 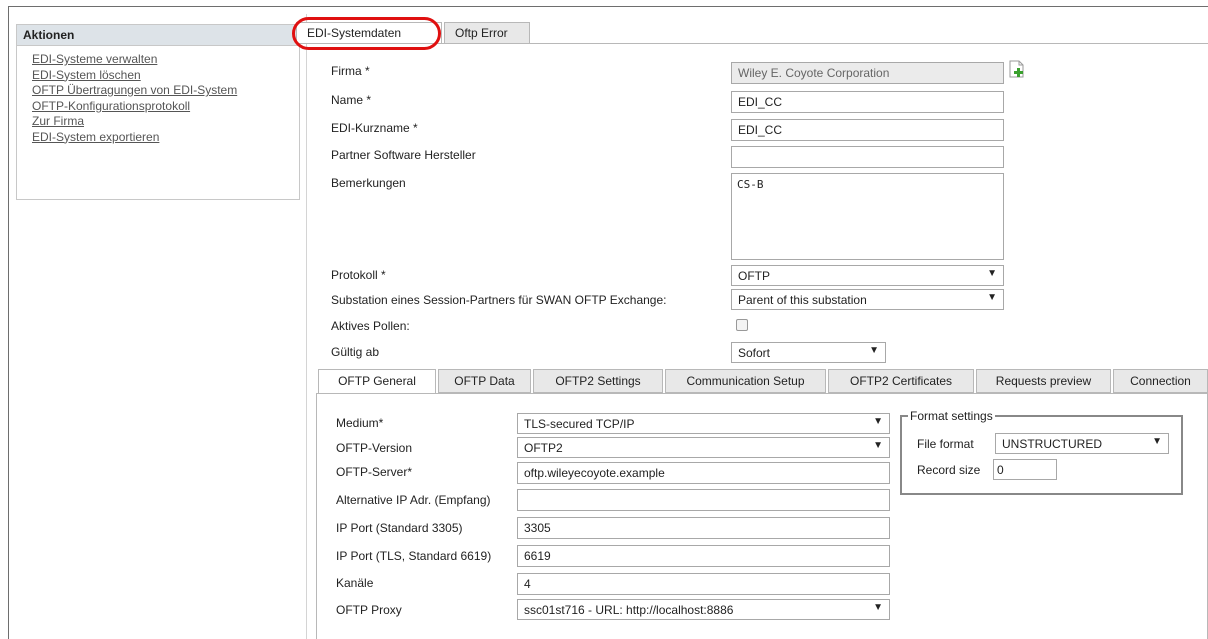 What do you see at coordinates (1025, 469) in the screenshot?
I see `record-size-field: 0` at bounding box center [1025, 469].